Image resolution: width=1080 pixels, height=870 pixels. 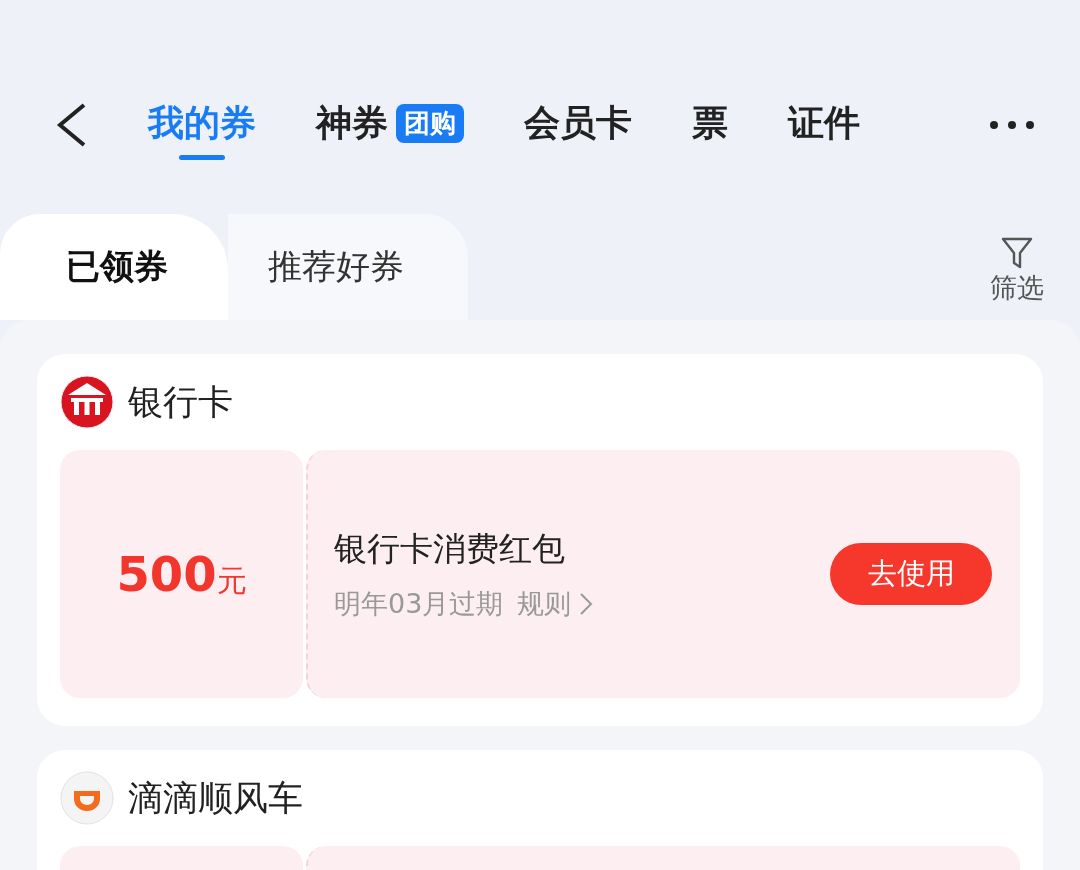 What do you see at coordinates (1012, 125) in the screenshot?
I see `more-icon` at bounding box center [1012, 125].